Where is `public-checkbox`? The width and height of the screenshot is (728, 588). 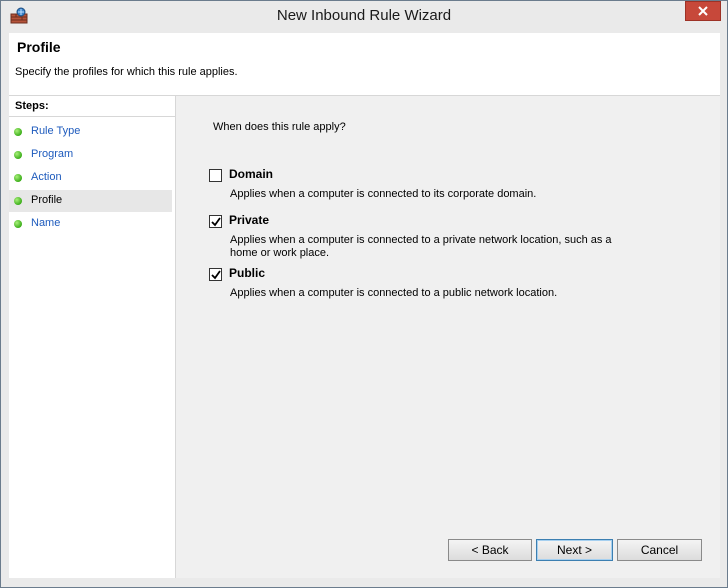
public-checkbox is located at coordinates (215, 274).